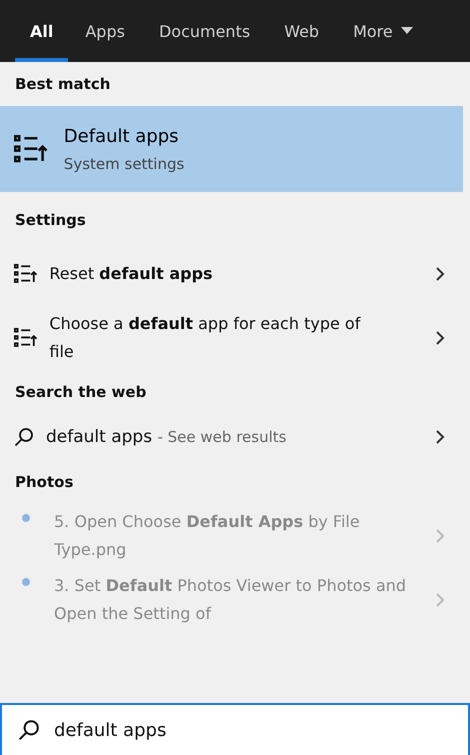 The image size is (470, 755). I want to click on tab: All, so click(41, 31).